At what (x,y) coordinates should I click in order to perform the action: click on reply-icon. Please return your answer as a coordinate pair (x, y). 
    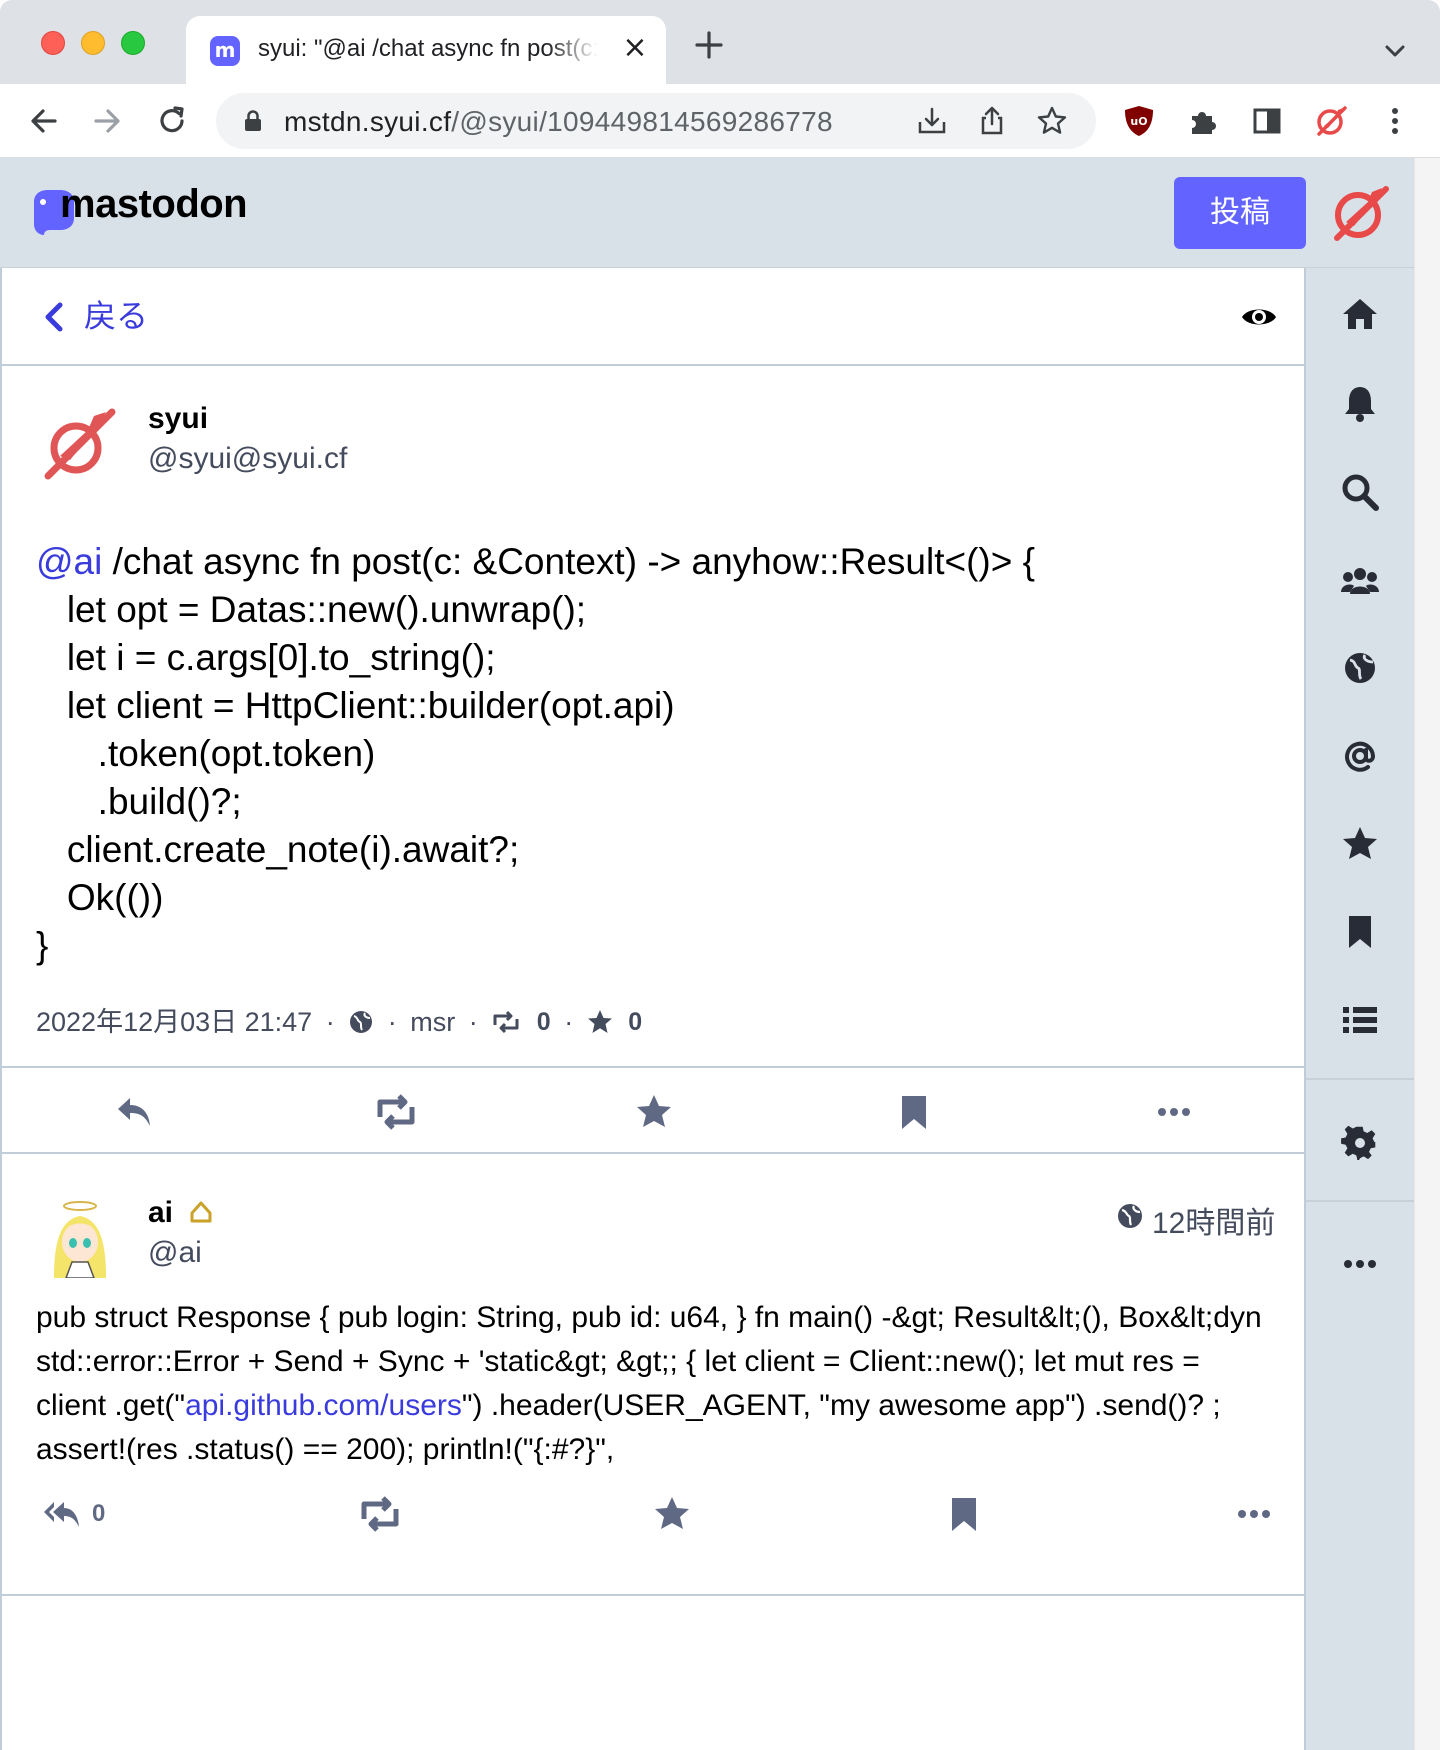
    Looking at the image, I should click on (134, 1112).